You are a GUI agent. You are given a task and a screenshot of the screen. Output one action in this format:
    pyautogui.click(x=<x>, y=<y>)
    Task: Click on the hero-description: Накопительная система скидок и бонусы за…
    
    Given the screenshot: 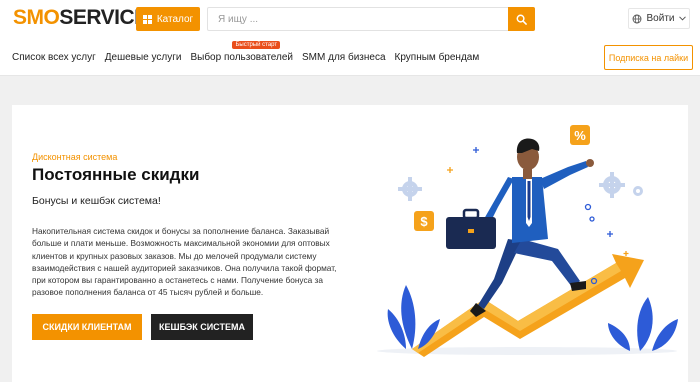 What is the action you would take?
    pyautogui.click(x=184, y=262)
    